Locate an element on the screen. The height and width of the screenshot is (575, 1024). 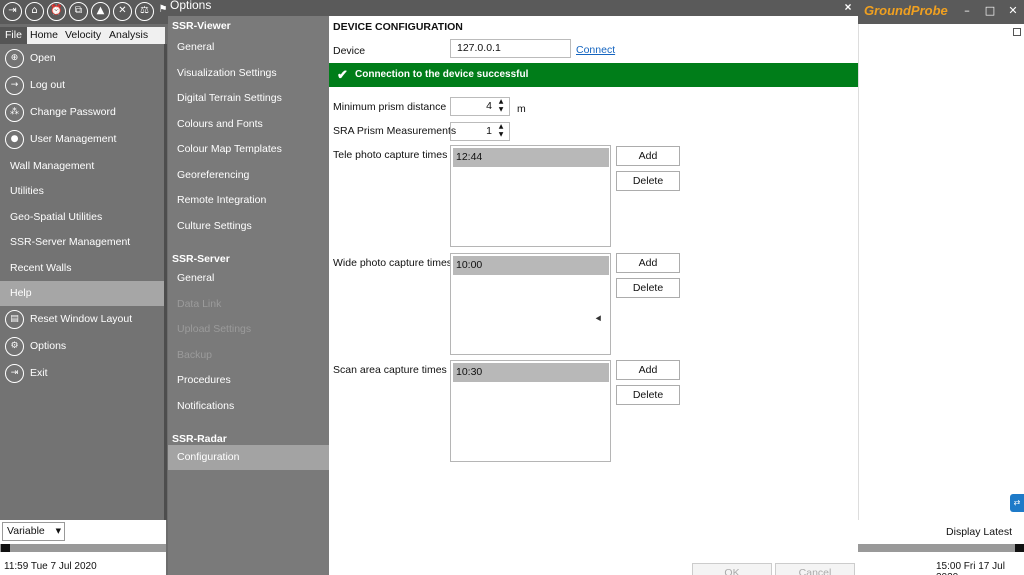
menu-velocity: Velocity is located at coordinates (83, 35).